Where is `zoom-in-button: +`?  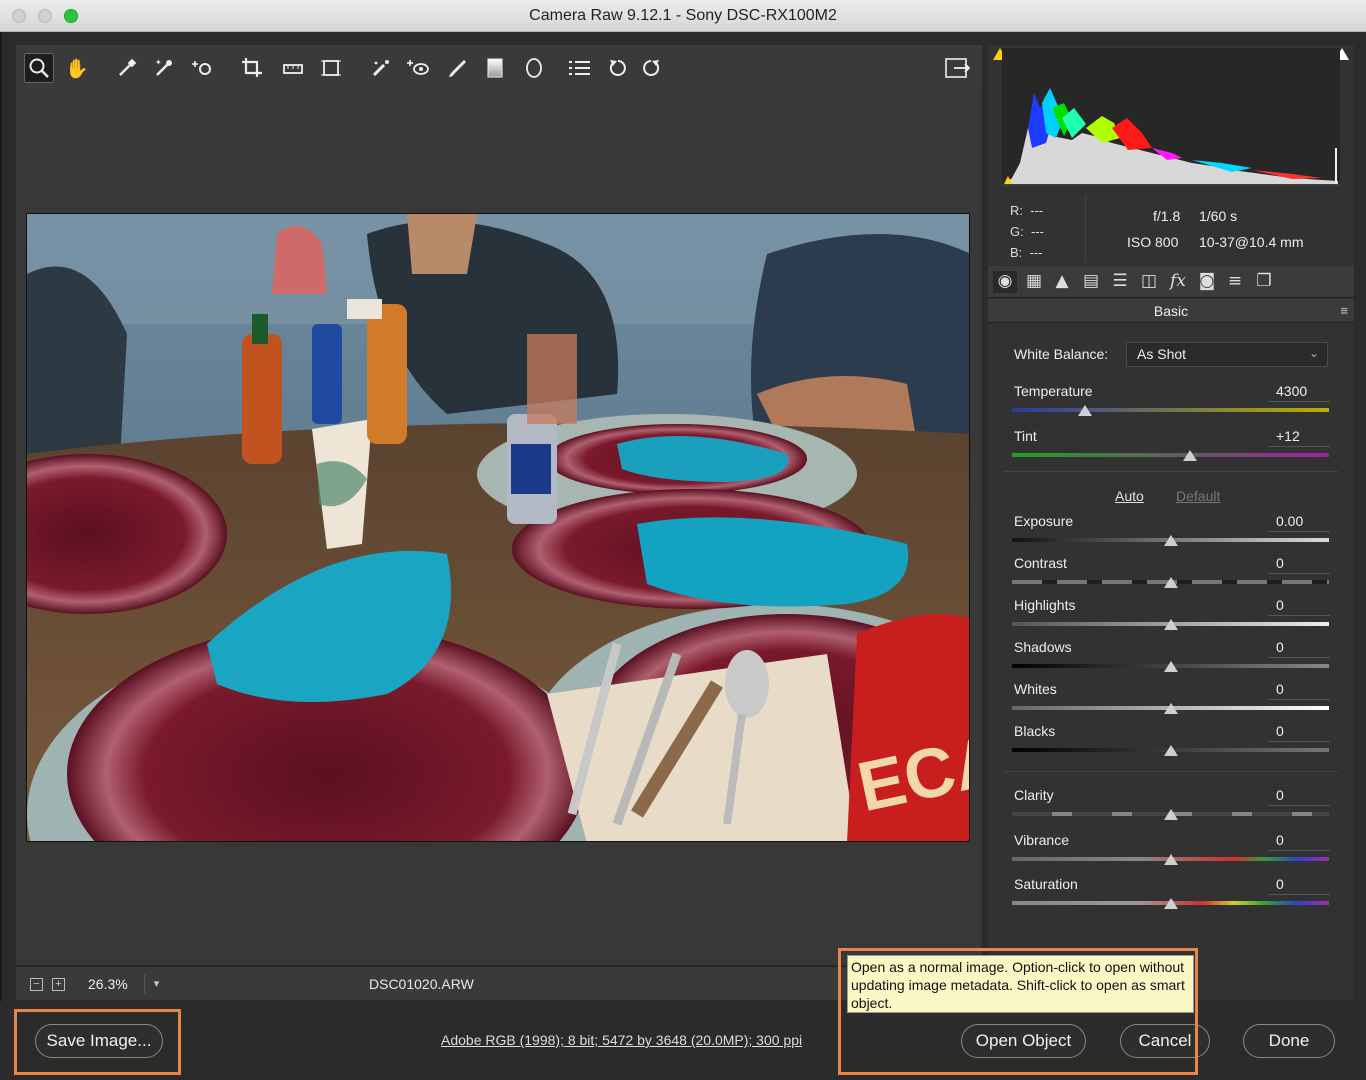 zoom-in-button: + is located at coordinates (58, 984).